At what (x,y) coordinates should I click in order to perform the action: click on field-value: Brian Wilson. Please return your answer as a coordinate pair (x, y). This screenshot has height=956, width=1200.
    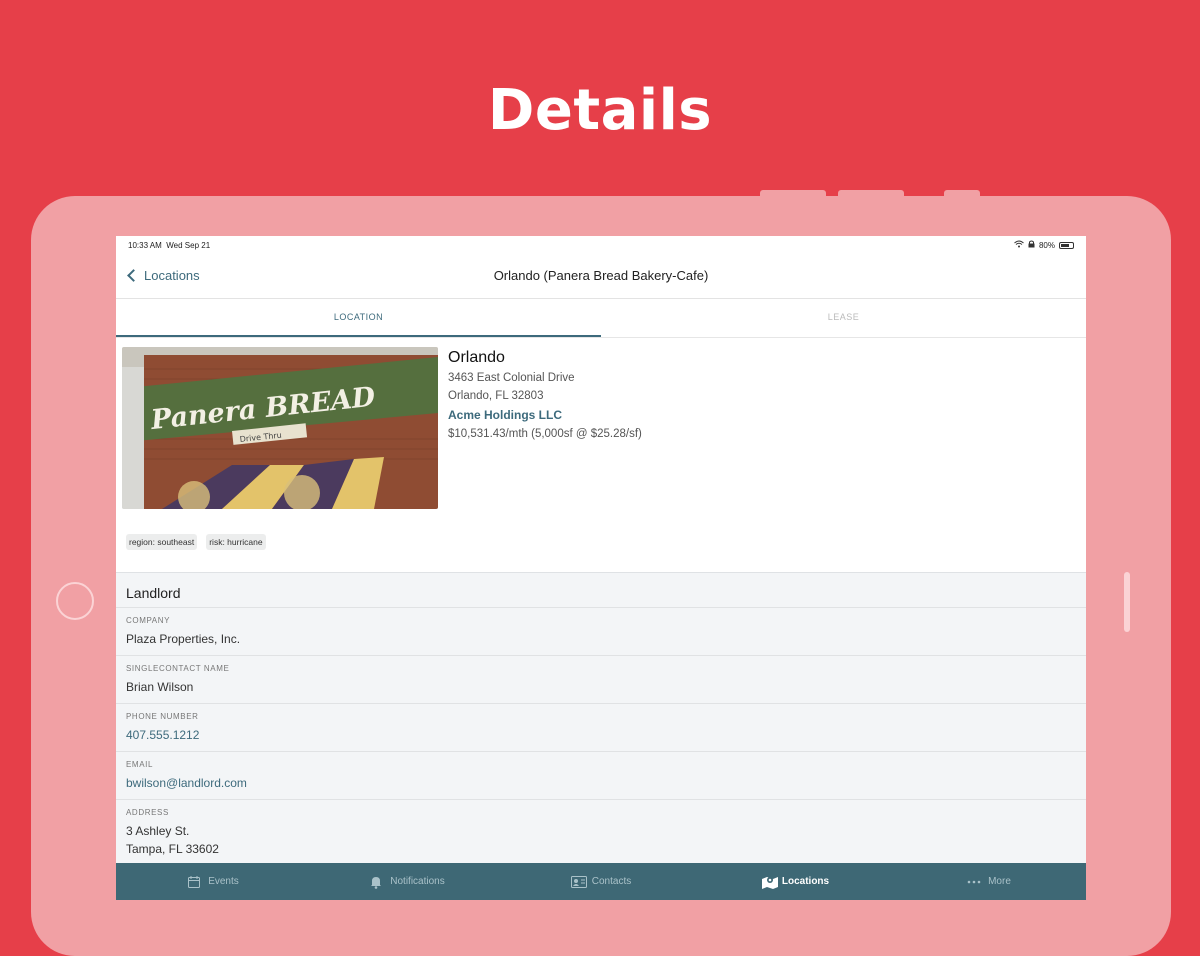
    Looking at the image, I should click on (160, 687).